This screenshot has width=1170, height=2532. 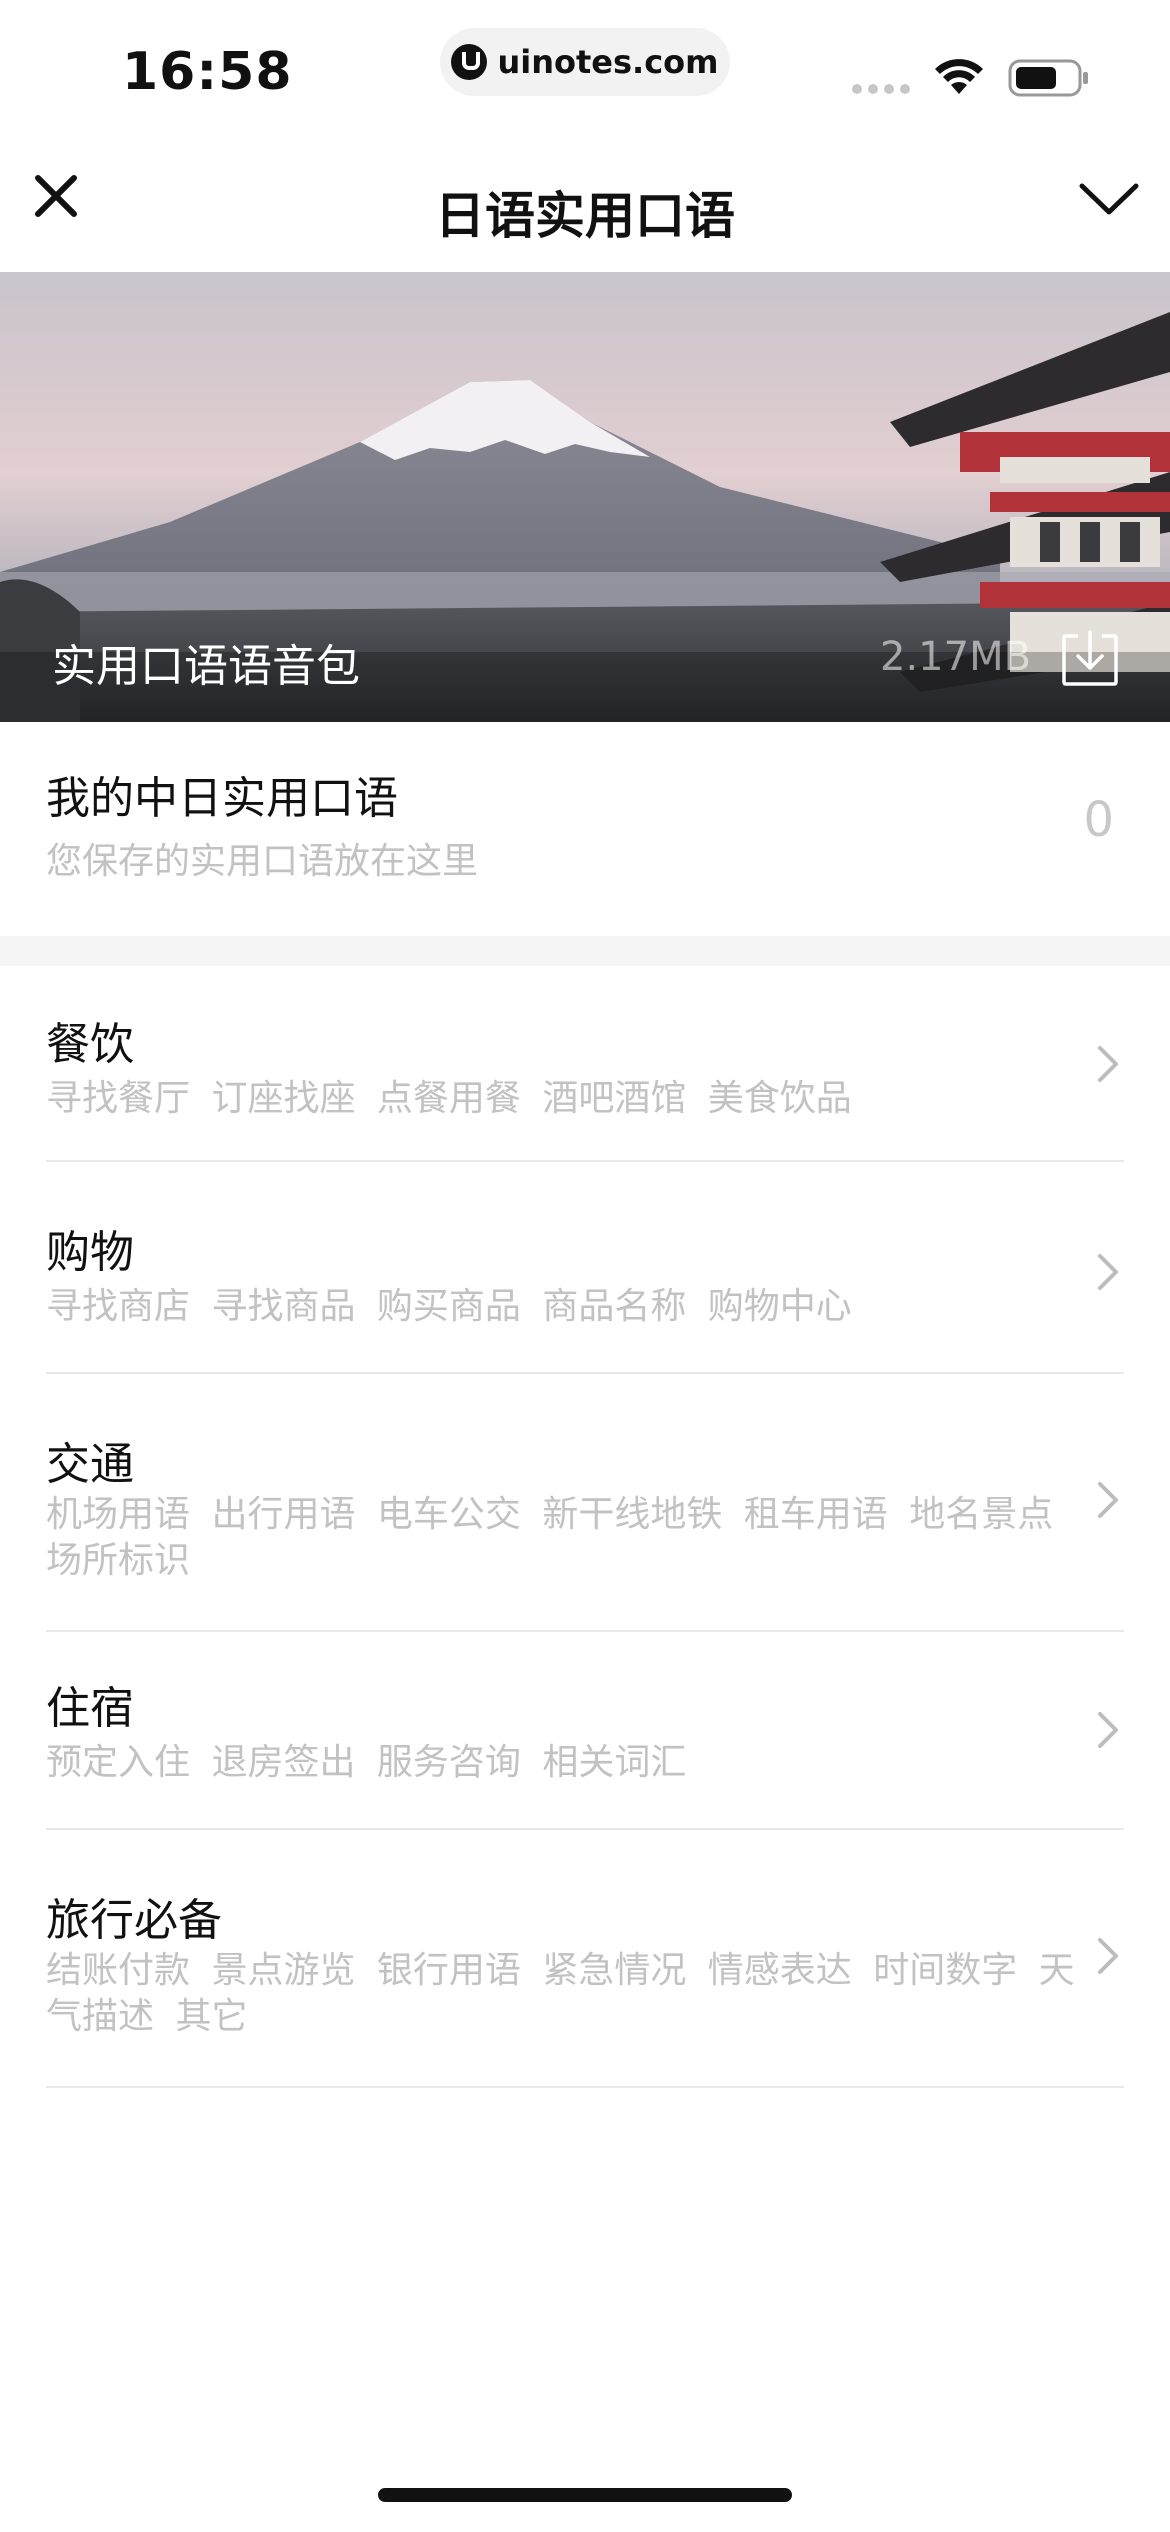 I want to click on chevron-down-icon, so click(x=1109, y=199).